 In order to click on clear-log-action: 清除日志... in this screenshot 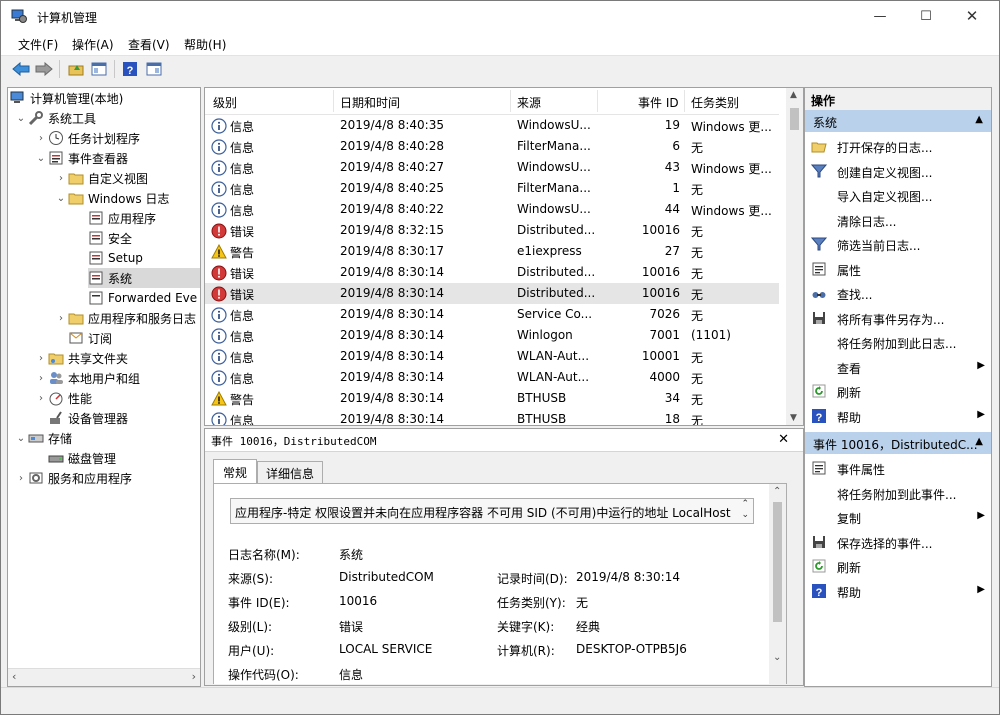, I will do `click(898, 220)`.